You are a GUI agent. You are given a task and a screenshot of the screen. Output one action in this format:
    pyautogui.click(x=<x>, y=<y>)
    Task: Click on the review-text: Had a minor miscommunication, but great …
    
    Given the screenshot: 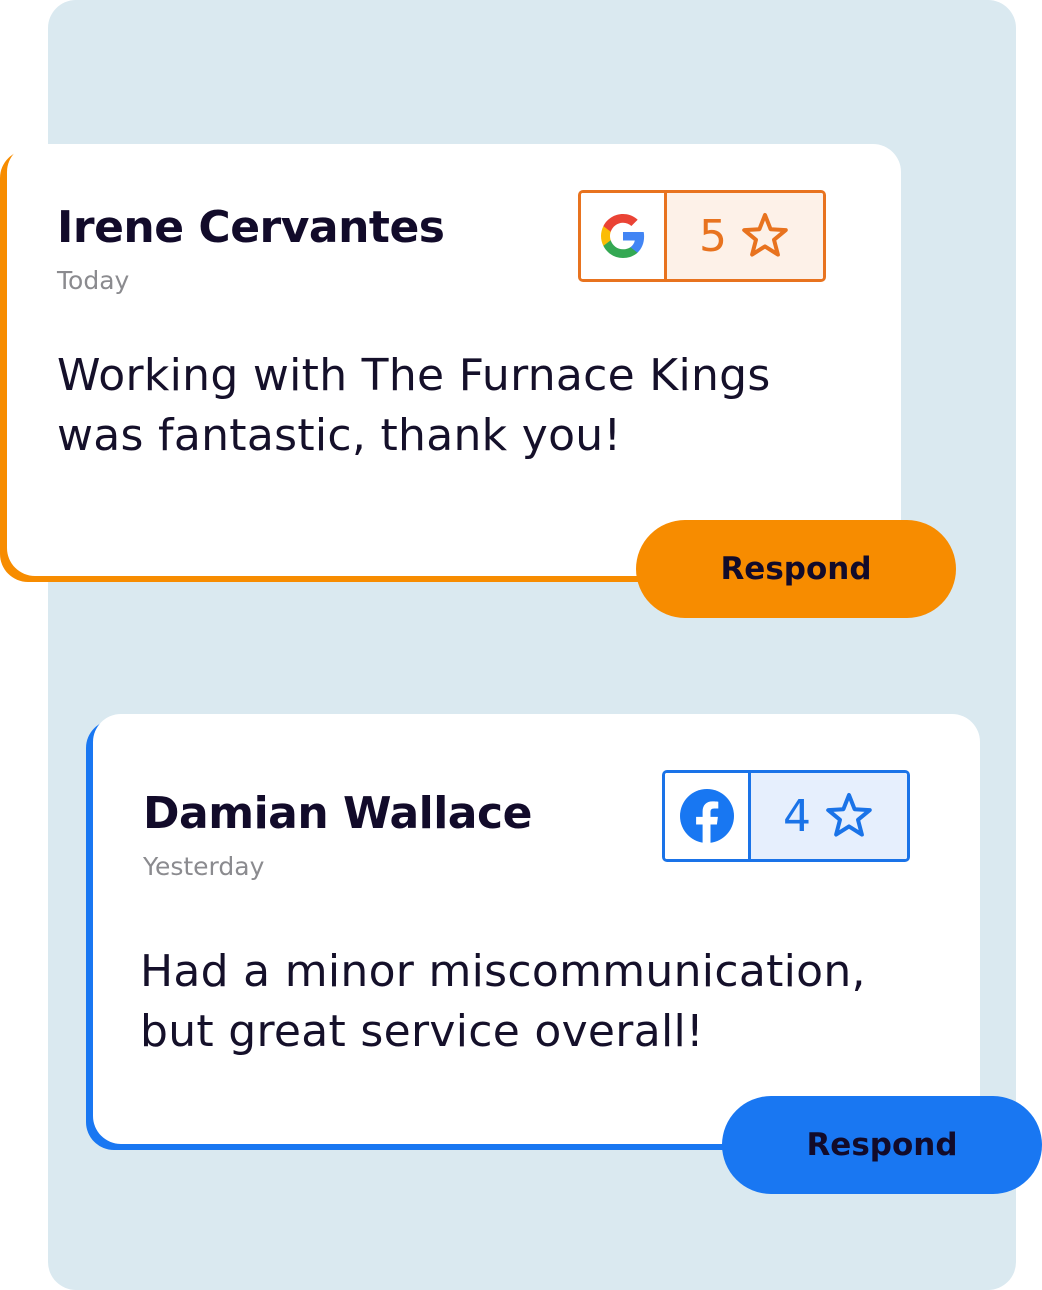 What is the action you would take?
    pyautogui.click(x=503, y=1002)
    